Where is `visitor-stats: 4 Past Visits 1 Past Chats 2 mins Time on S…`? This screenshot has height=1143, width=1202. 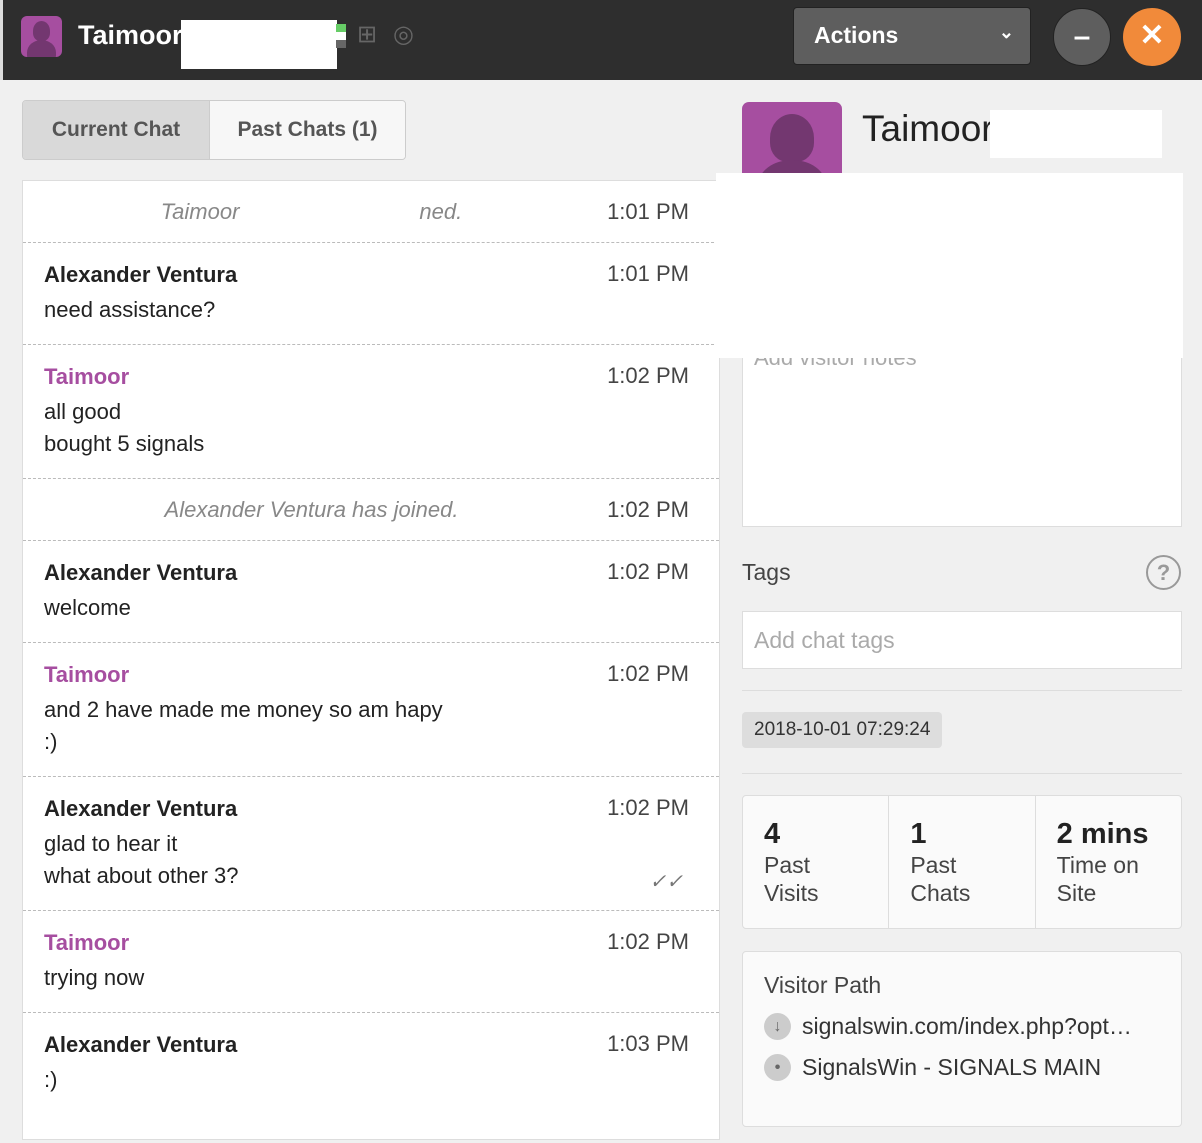 visitor-stats: 4 Past Visits 1 Past Chats 2 mins Time on S… is located at coordinates (962, 862).